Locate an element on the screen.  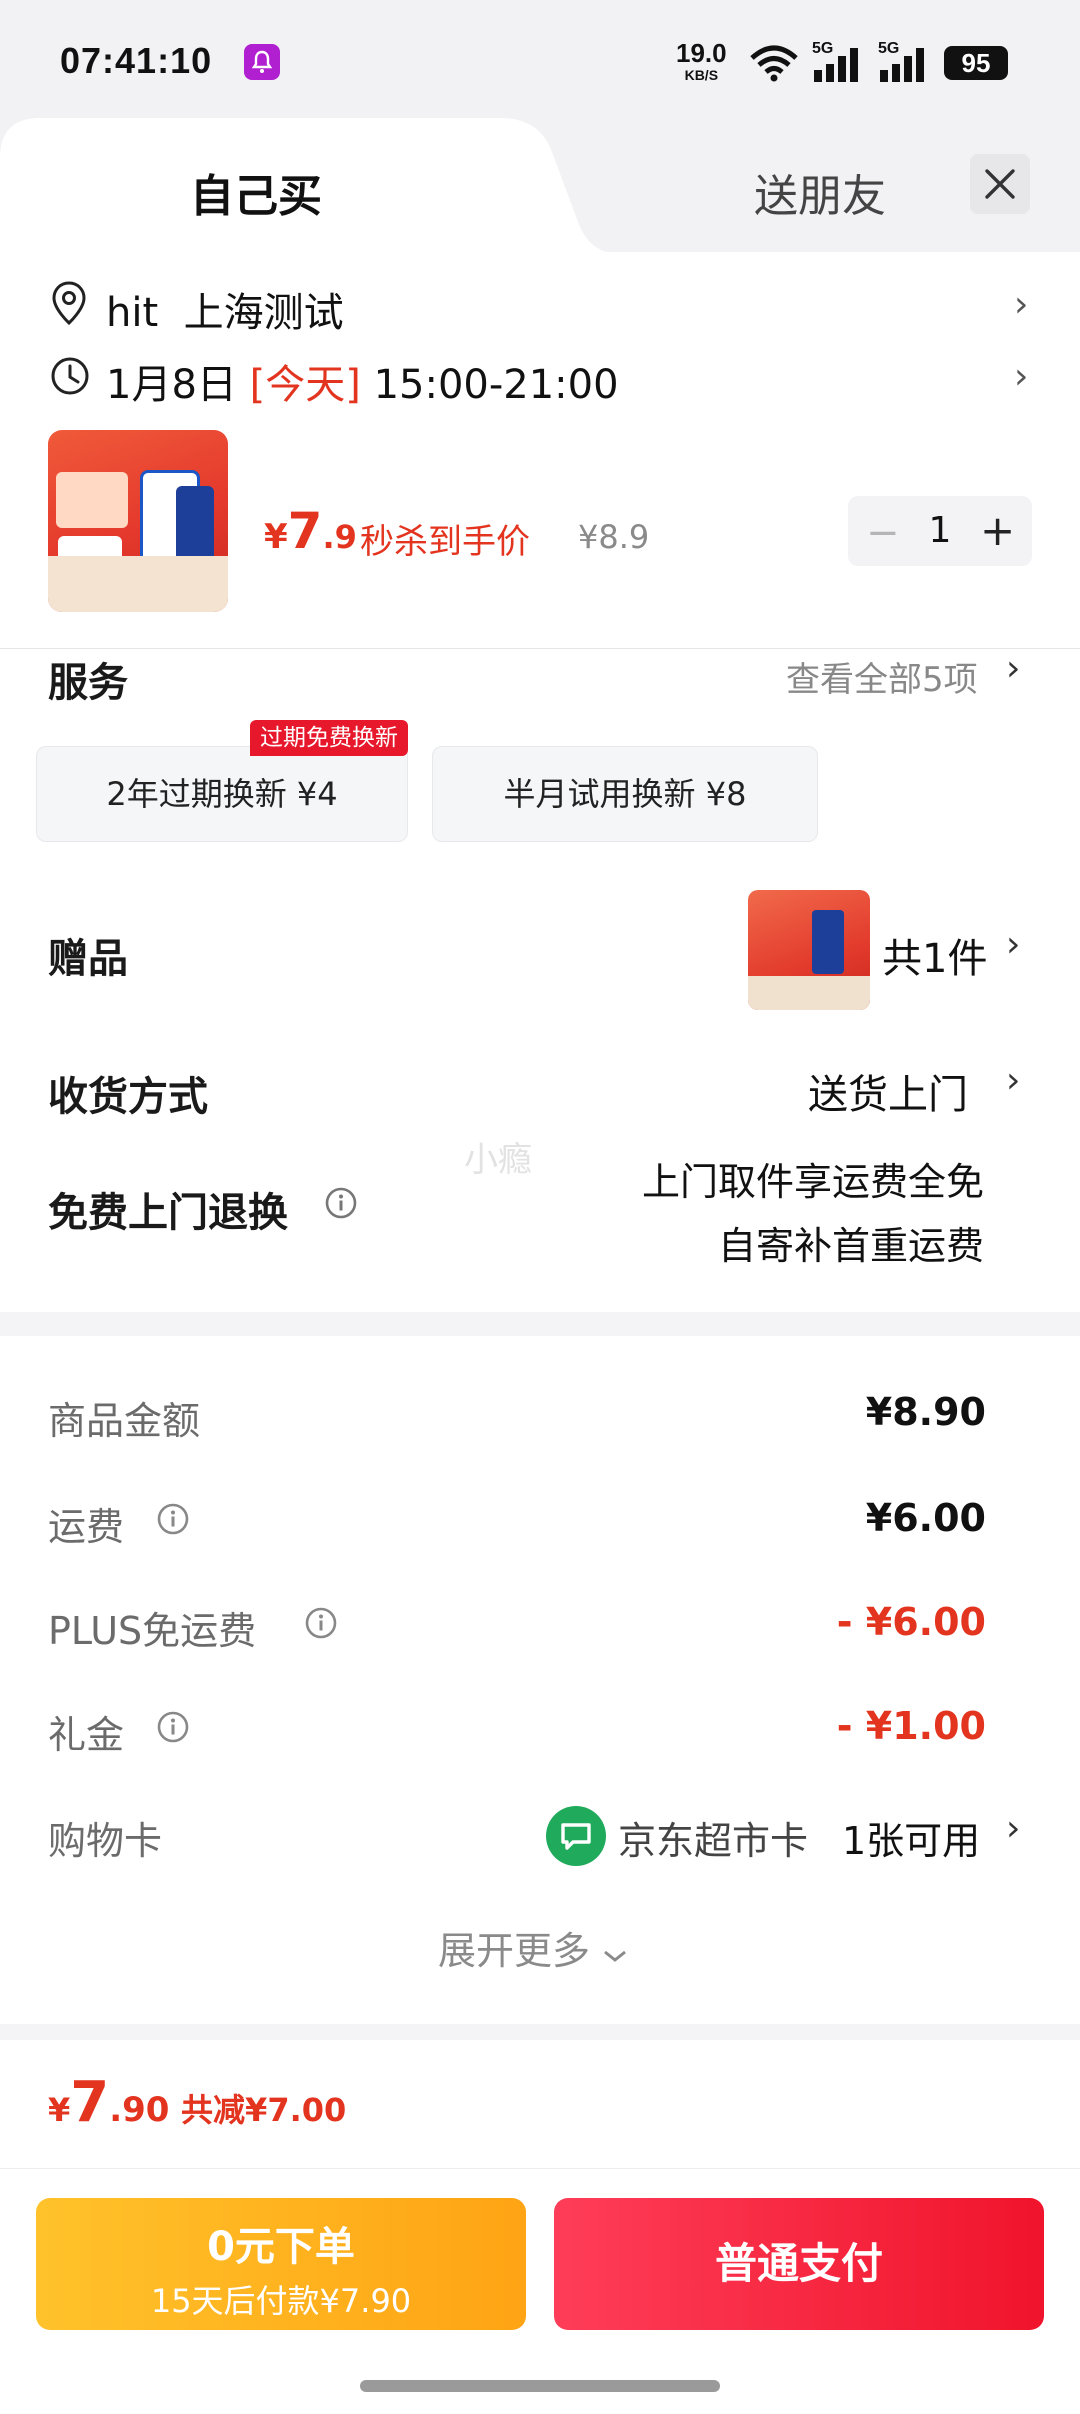
delivery-time-row: 1月8日 [今天] 15:00-21:00 is located at coordinates (362, 381).